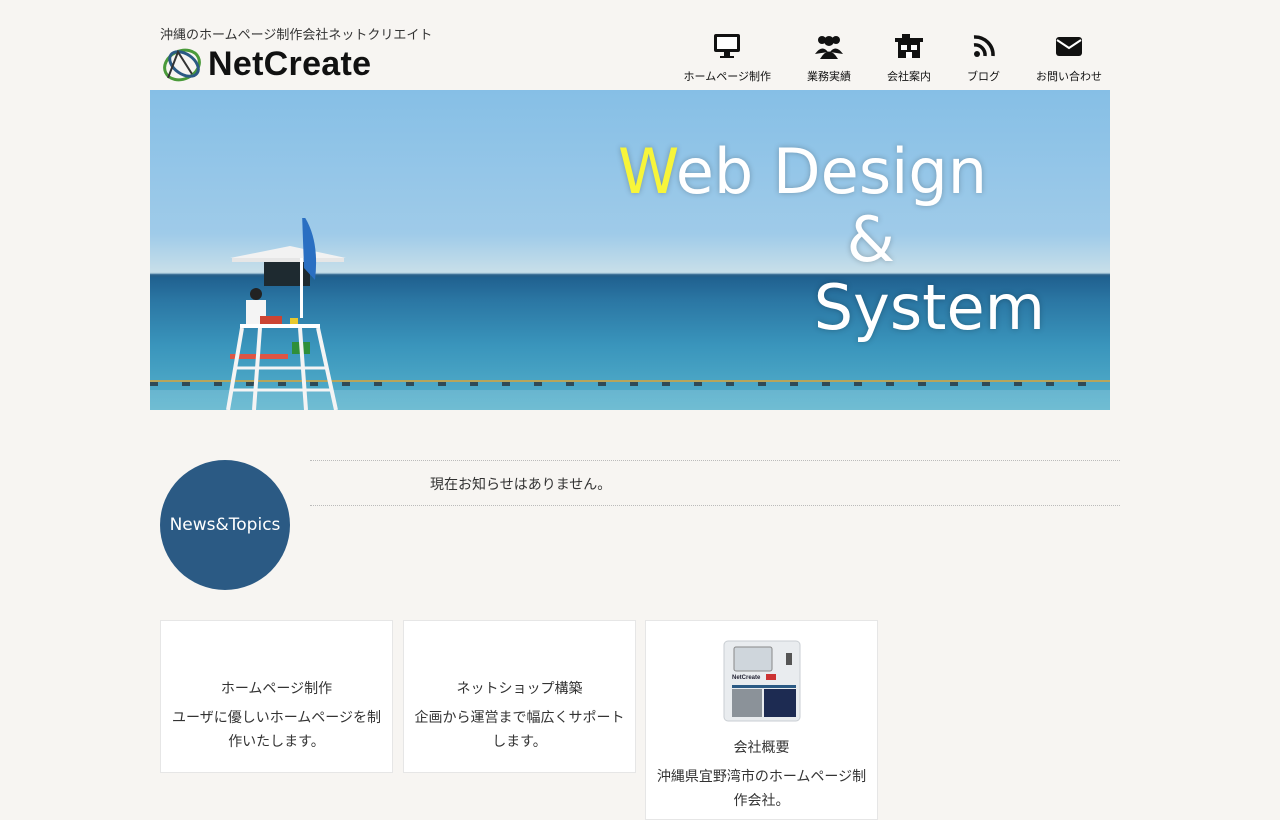 Image resolution: width=1280 pixels, height=820 pixels. I want to click on nav-item-blog: ブログ, so click(983, 58).